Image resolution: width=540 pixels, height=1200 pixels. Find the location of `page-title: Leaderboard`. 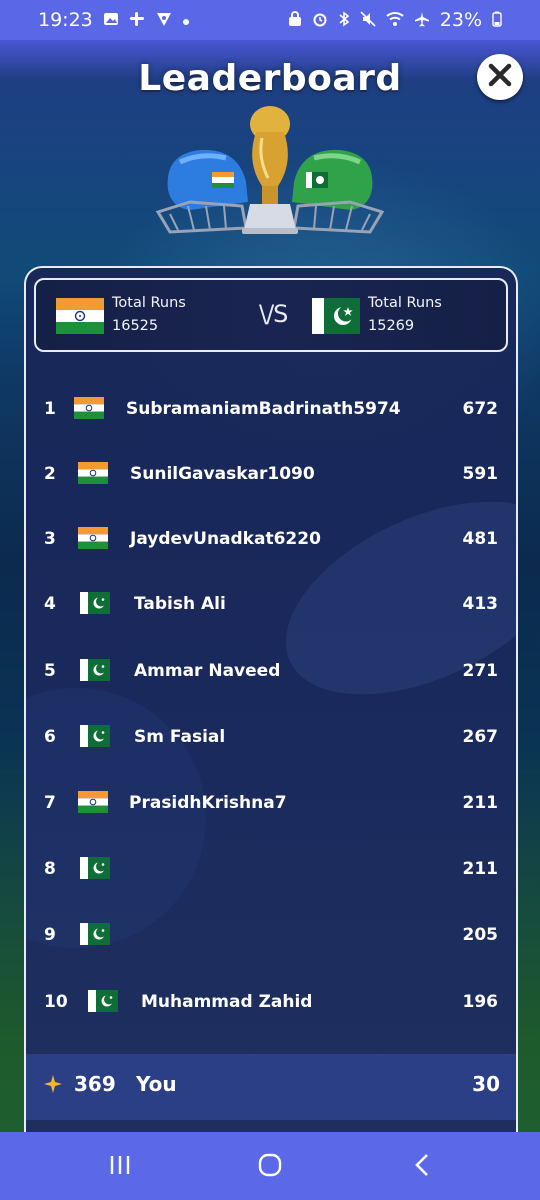

page-title: Leaderboard is located at coordinates (270, 78).